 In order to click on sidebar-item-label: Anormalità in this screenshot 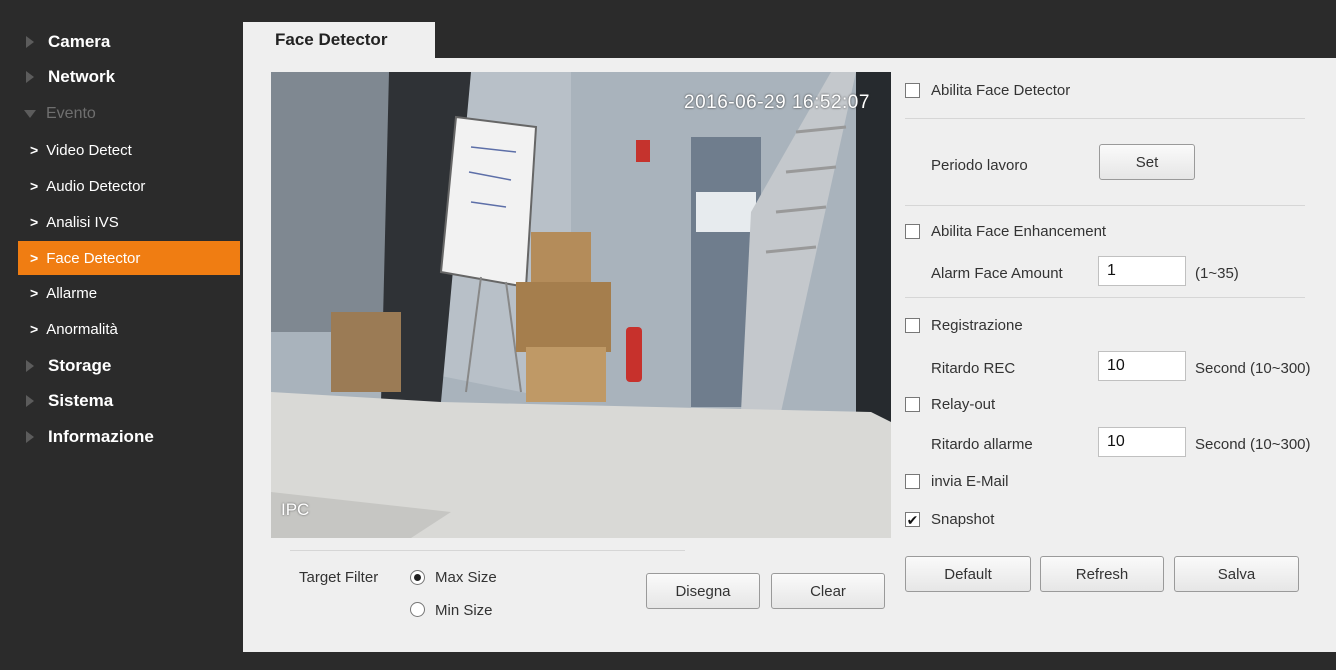, I will do `click(82, 329)`.